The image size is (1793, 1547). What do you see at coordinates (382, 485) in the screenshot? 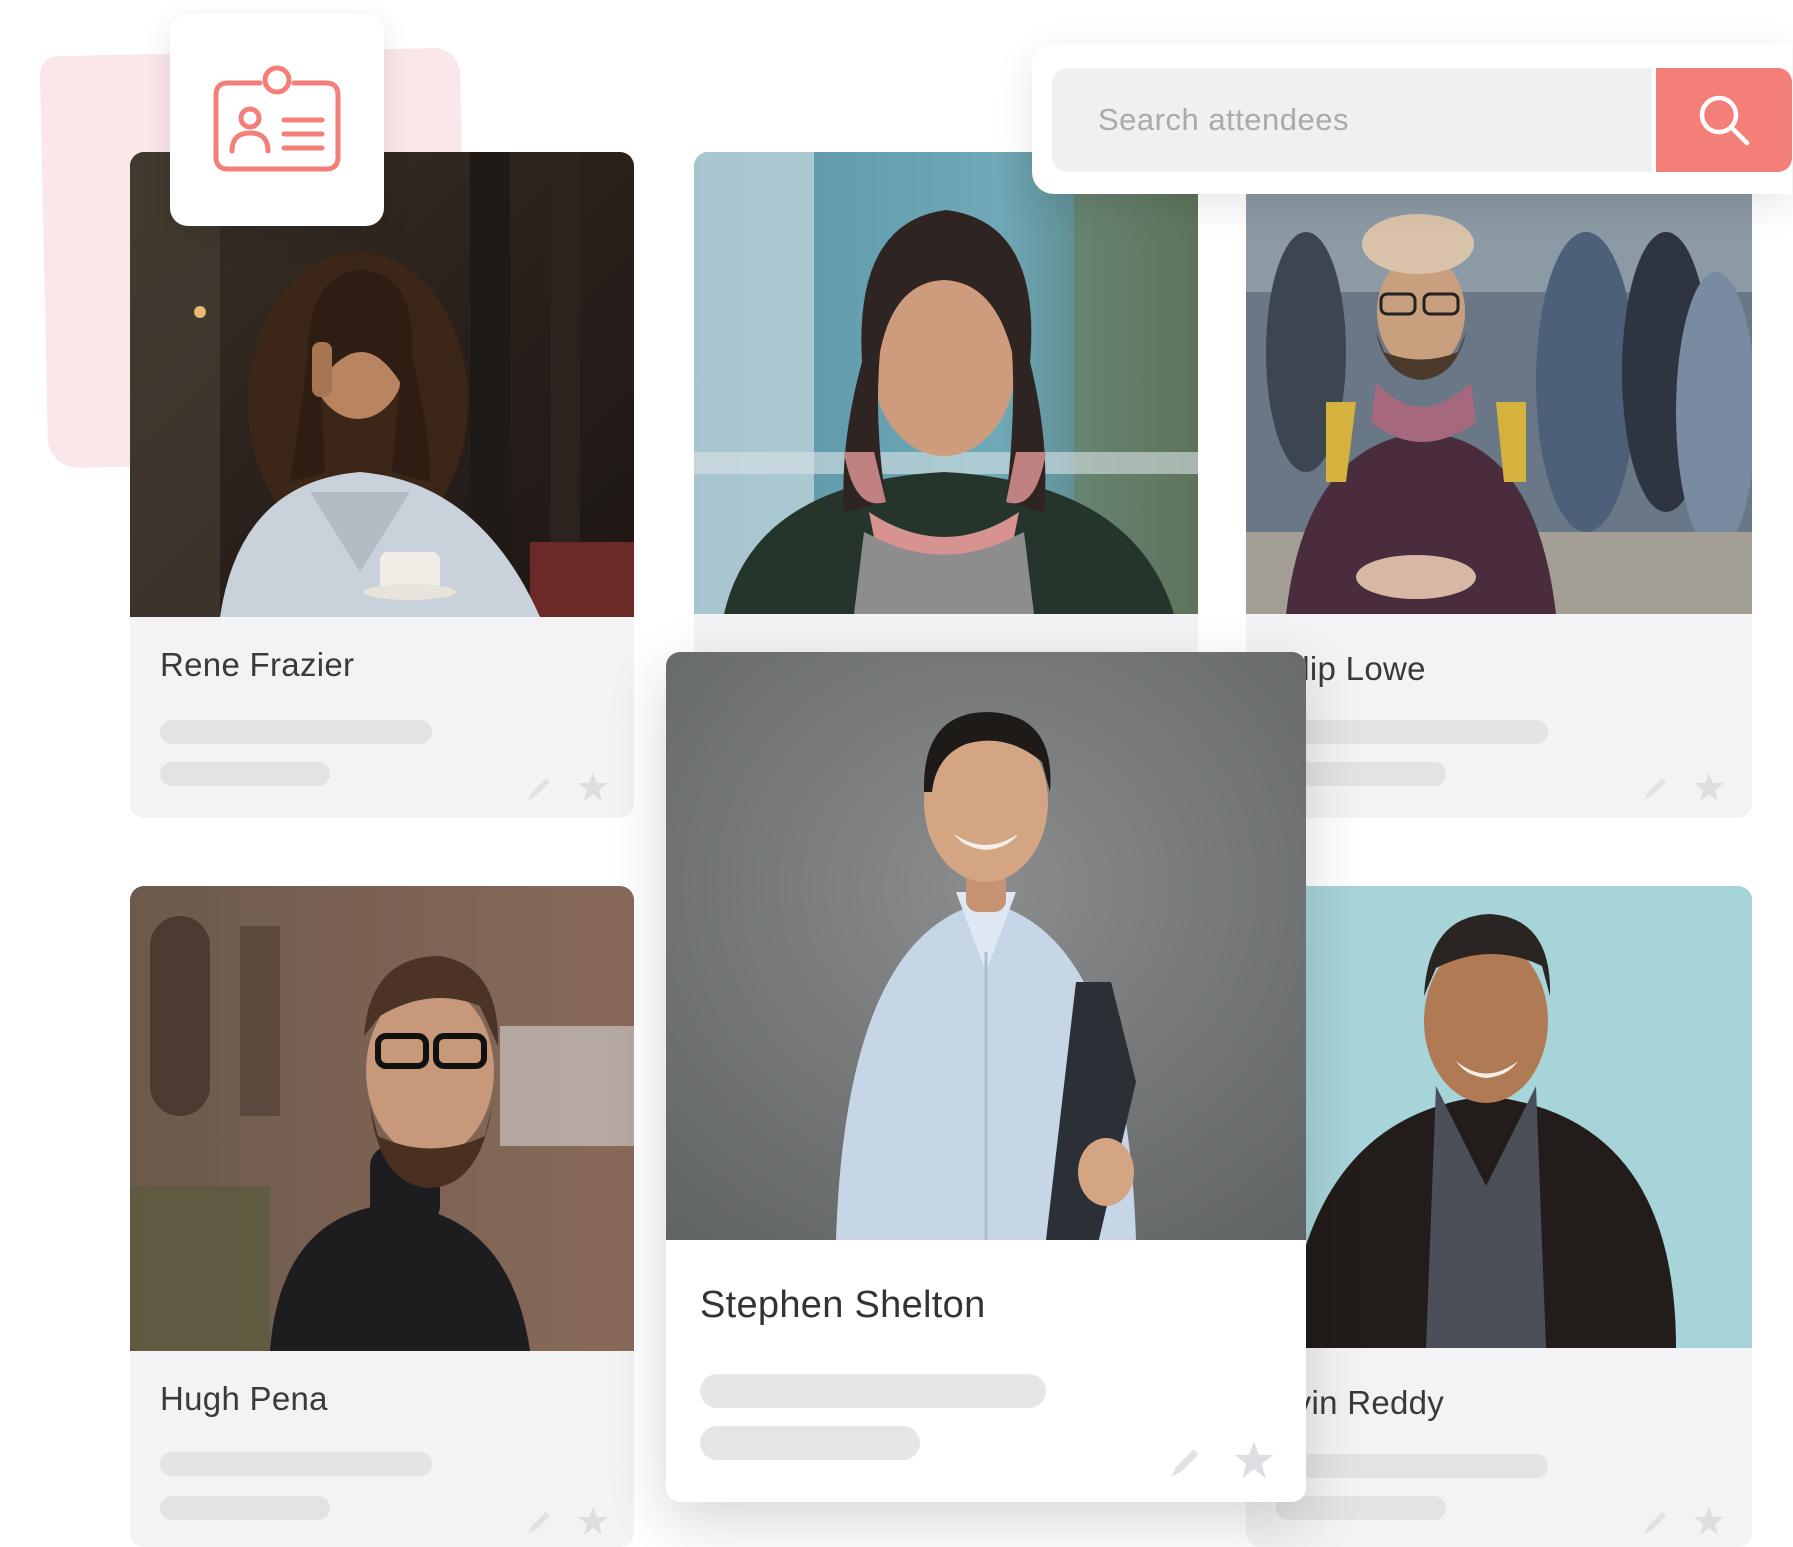
I see `attendee-card: Rene Frazier` at bounding box center [382, 485].